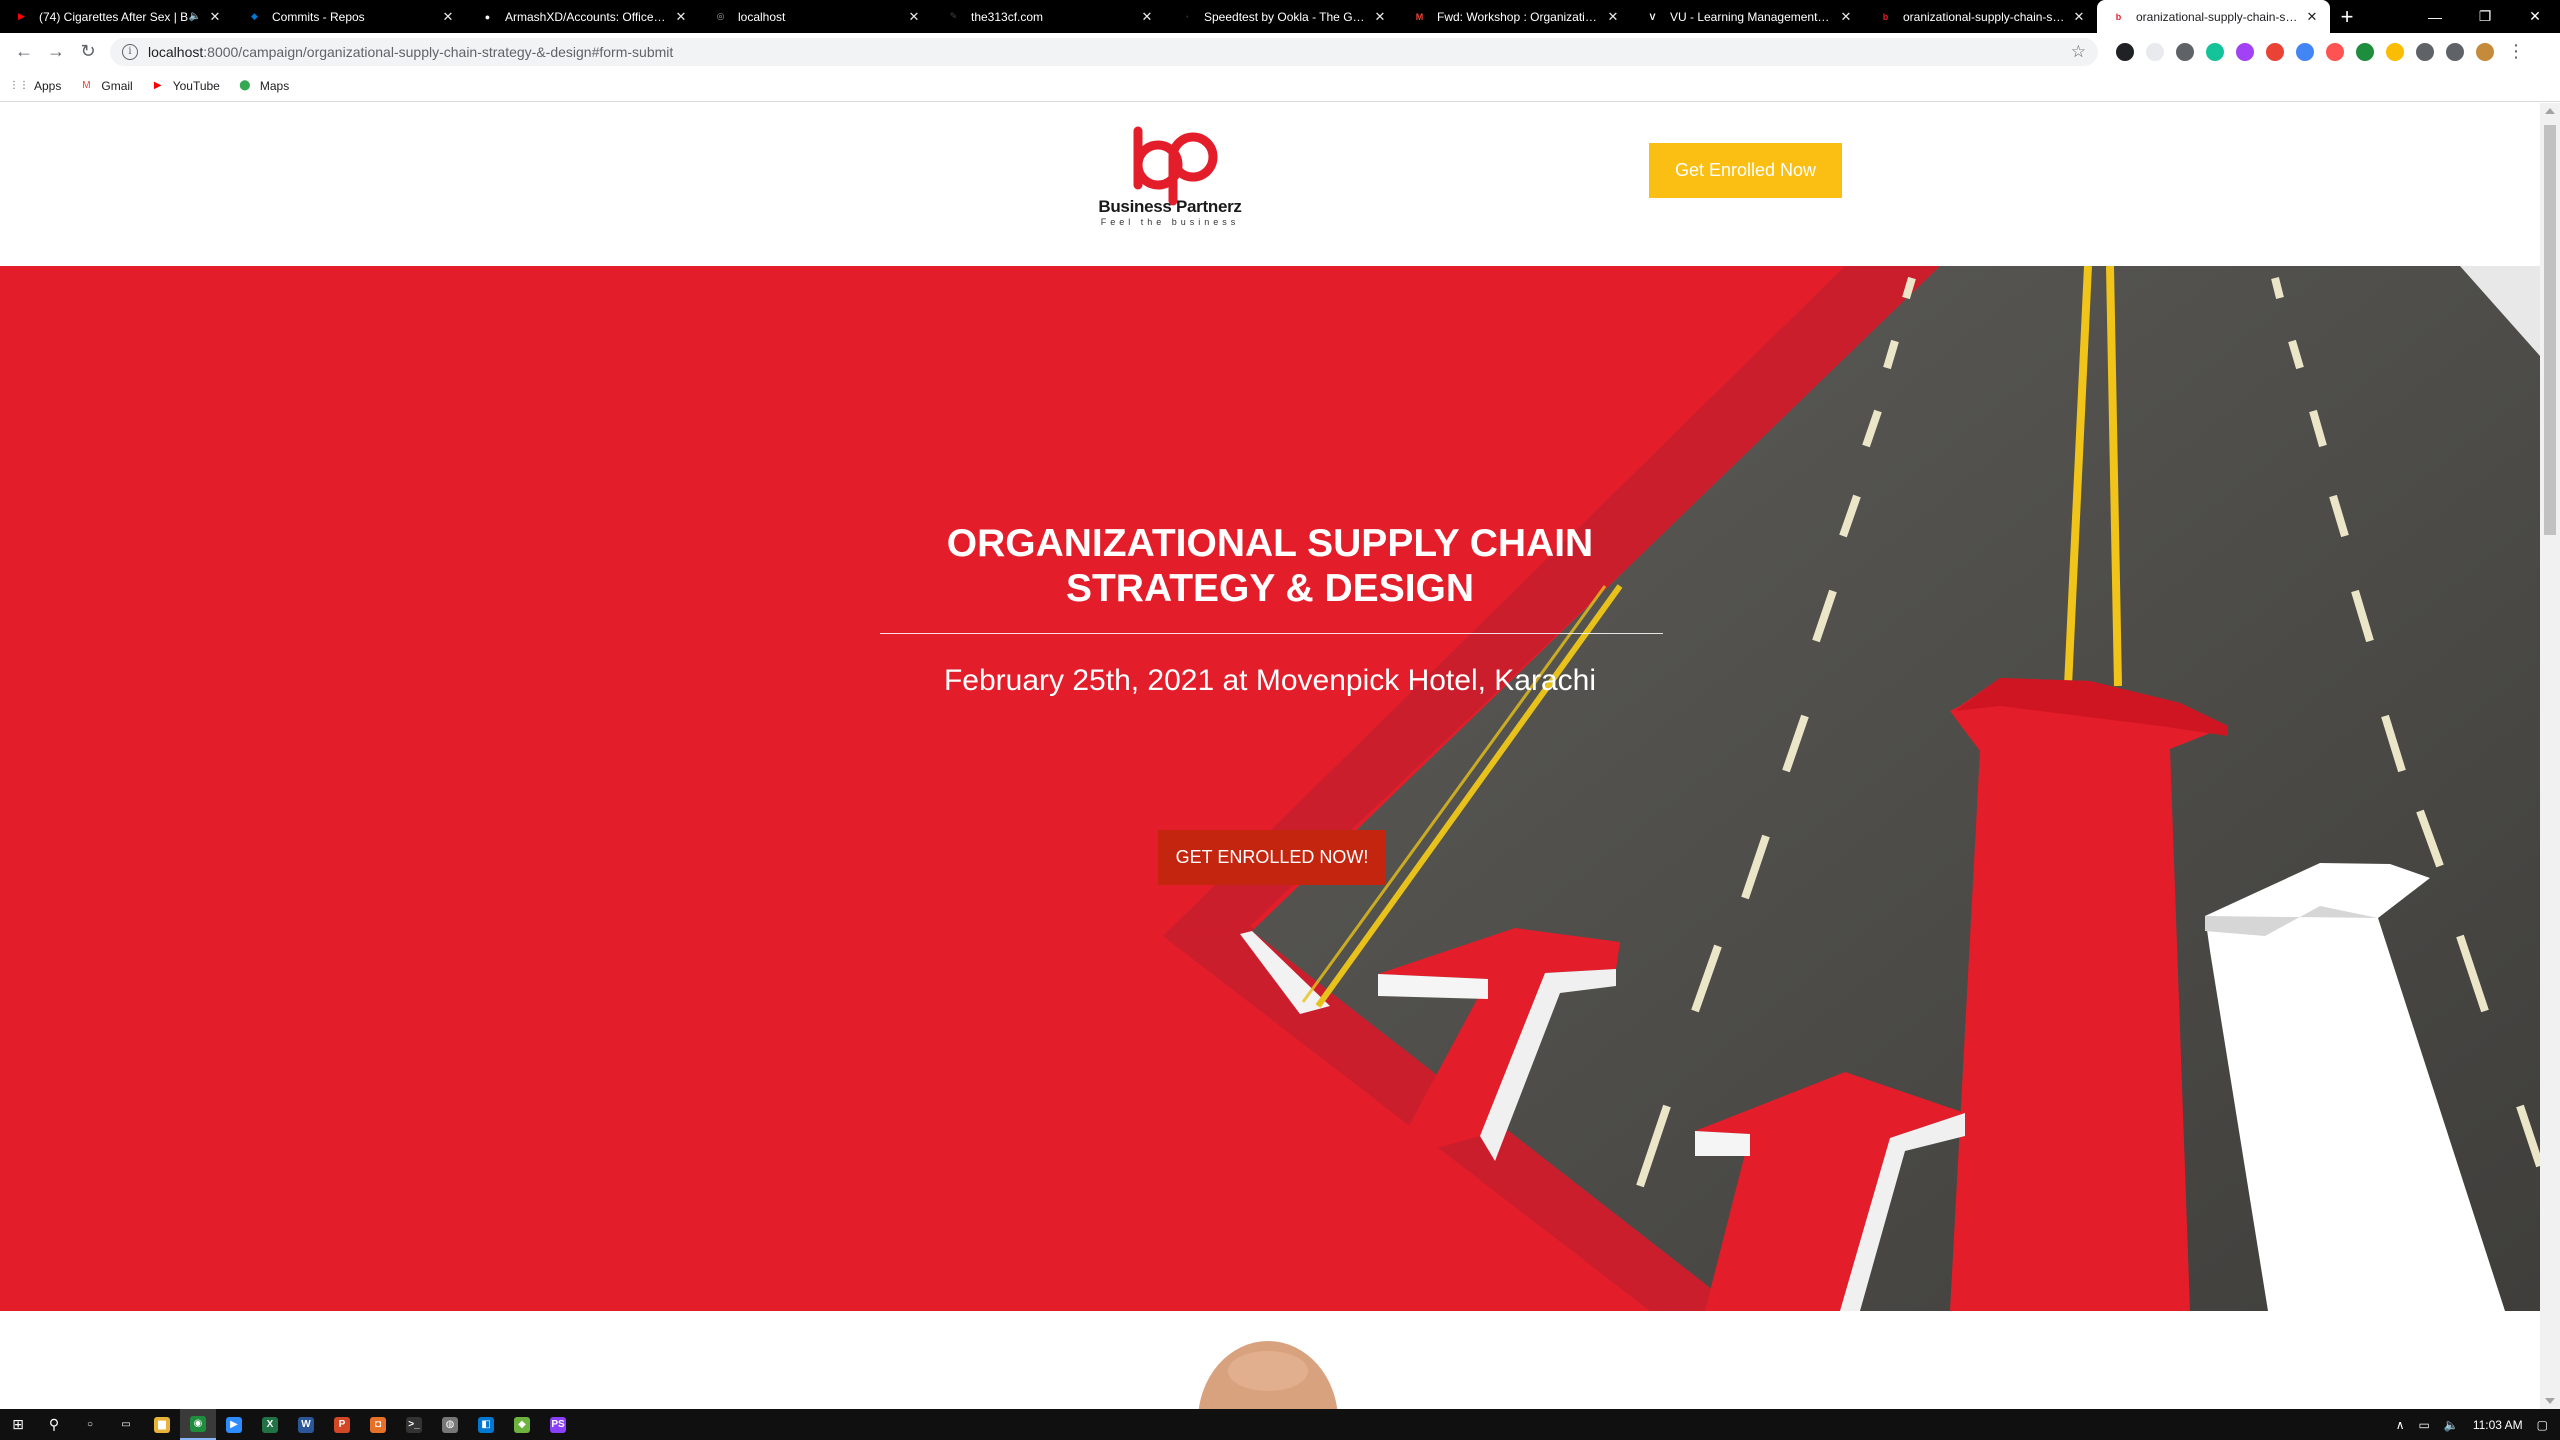 The width and height of the screenshot is (2560, 1440). What do you see at coordinates (582, 16) in the screenshot?
I see `browser-tab: ● ArmashXD/Accounts: Office Pr ✕` at bounding box center [582, 16].